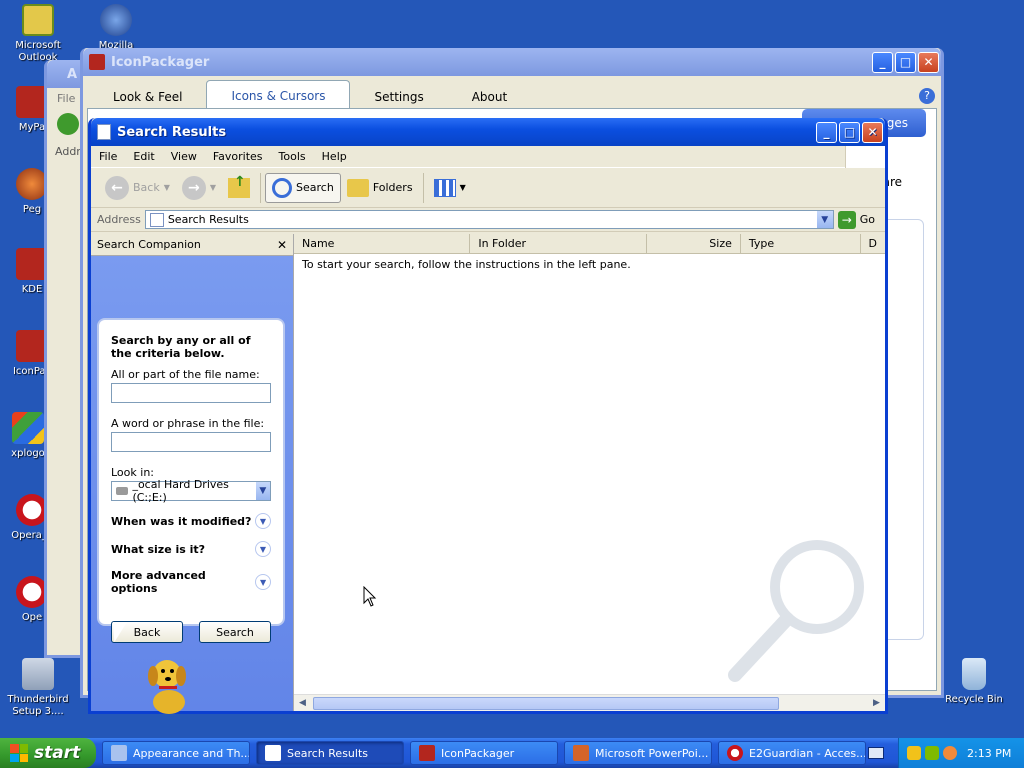 Image resolution: width=1024 pixels, height=768 pixels. What do you see at coordinates (512, 62) in the screenshot?
I see `iconpackager-titlebar: IconPackager _ □ ✕` at bounding box center [512, 62].